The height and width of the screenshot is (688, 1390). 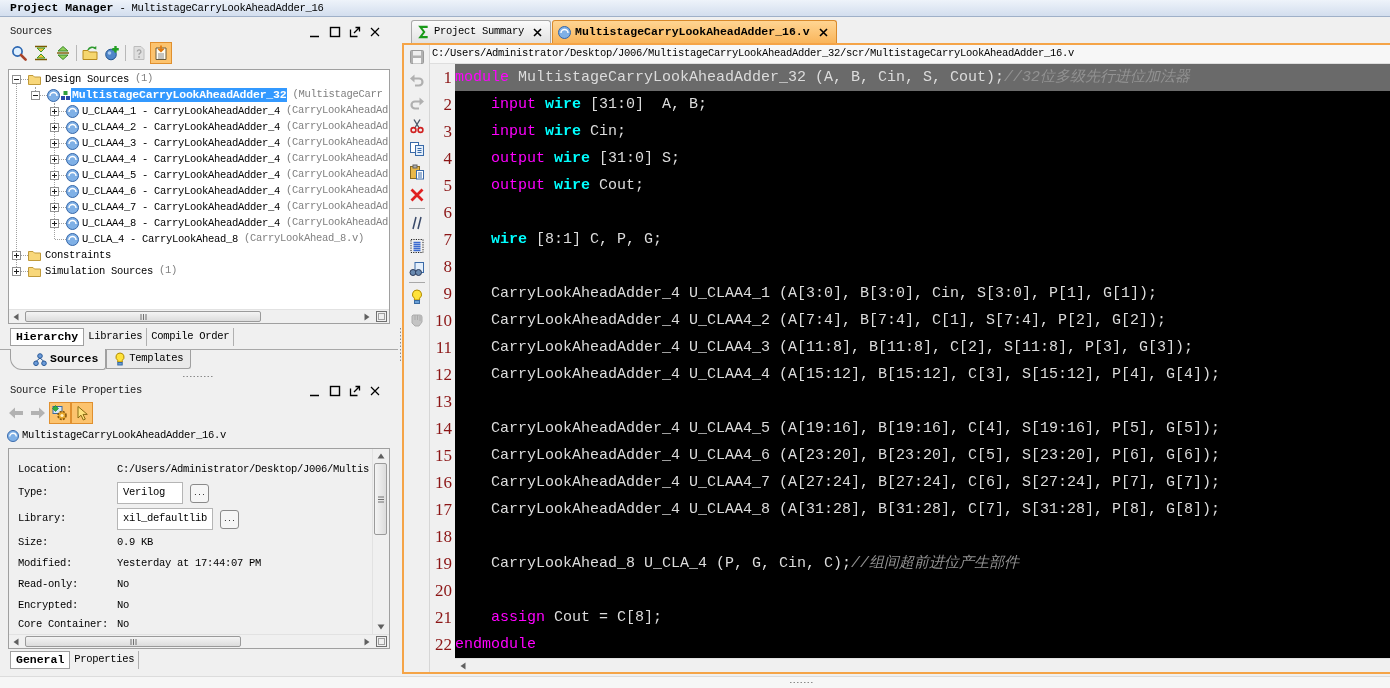 What do you see at coordinates (48, 583) in the screenshot?
I see `property-label: Read-only:` at bounding box center [48, 583].